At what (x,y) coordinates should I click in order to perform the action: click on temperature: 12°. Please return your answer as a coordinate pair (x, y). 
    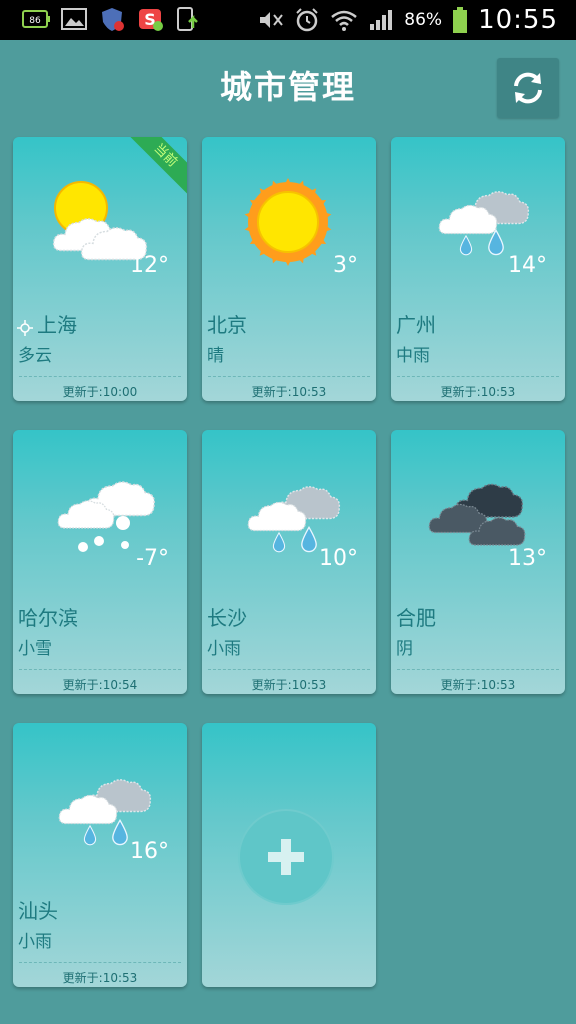
    Looking at the image, I should click on (149, 265).